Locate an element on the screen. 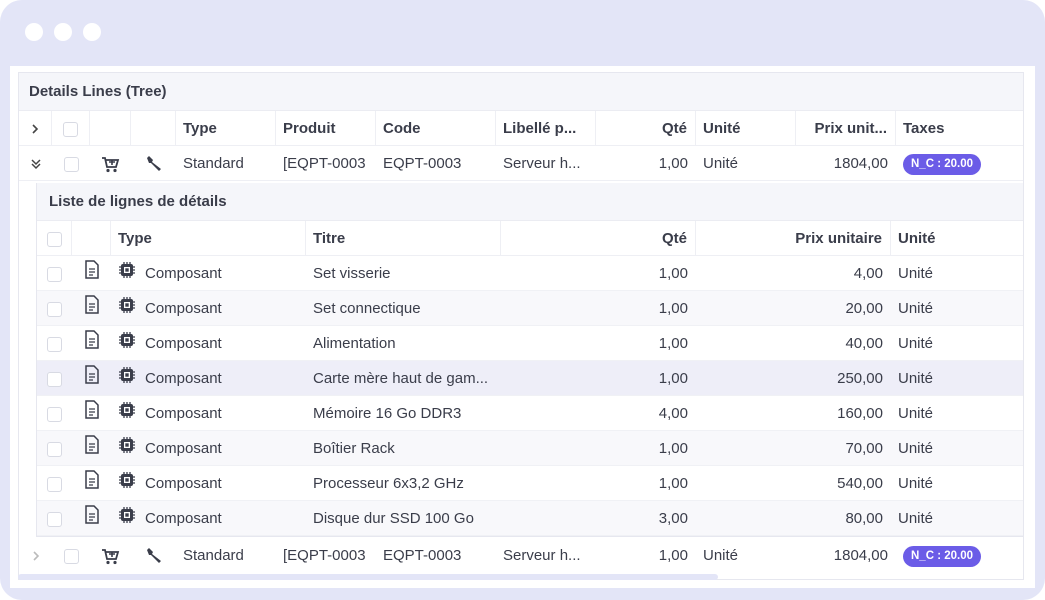 Image resolution: width=1045 pixels, height=600 pixels. row-type: Standard is located at coordinates (213, 555).